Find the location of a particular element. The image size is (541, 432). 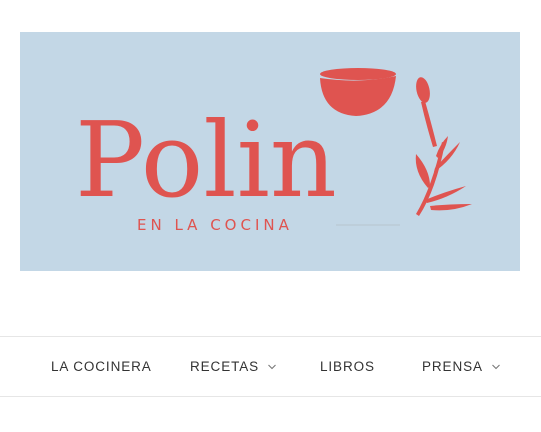

nav-item-label: PRENSA is located at coordinates (452, 366).